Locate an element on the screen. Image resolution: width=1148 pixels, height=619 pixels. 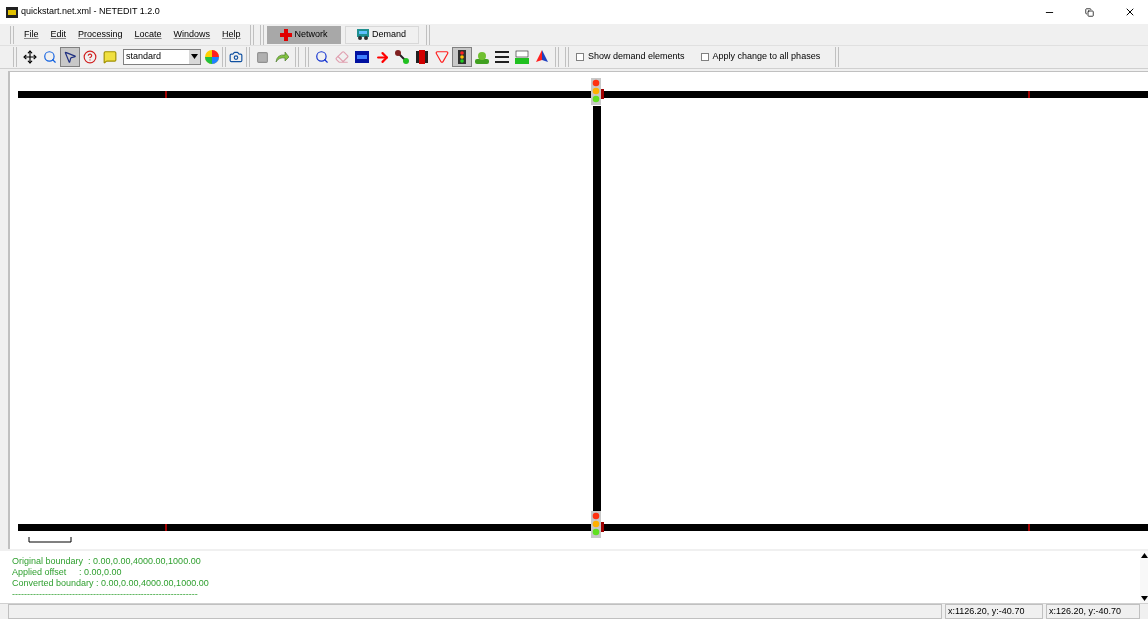
scroll-up-icon is located at coordinates (1144, 555).